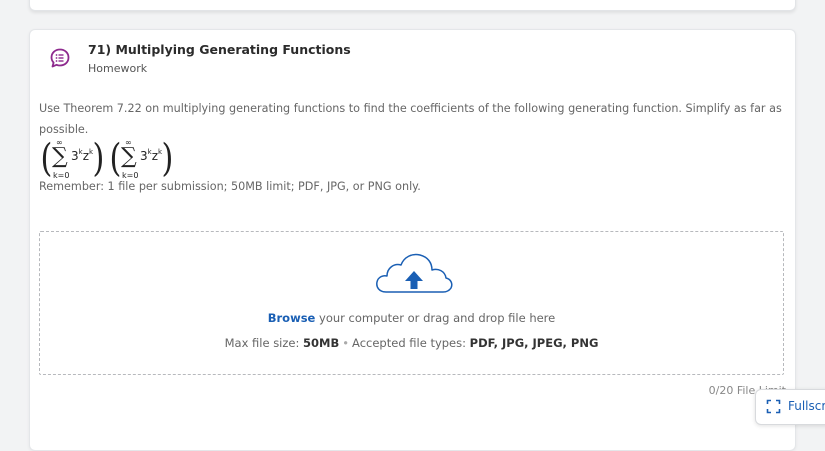 The width and height of the screenshot is (825, 451). What do you see at coordinates (219, 49) in the screenshot?
I see `question-title: 71) Multiplying Generating Functions` at bounding box center [219, 49].